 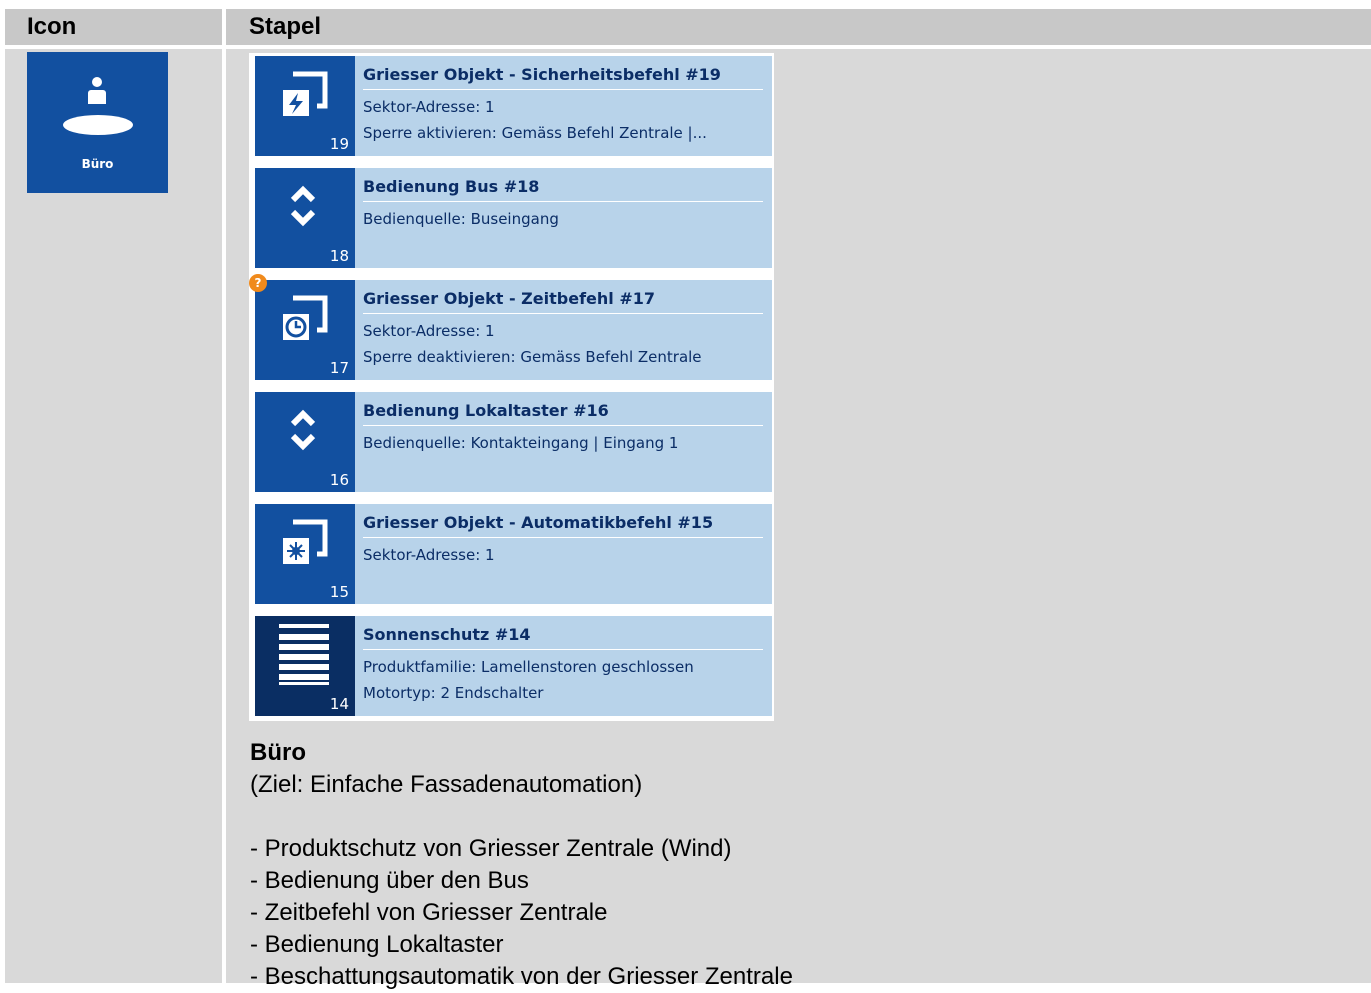 What do you see at coordinates (447, 634) in the screenshot?
I see `card-title: Sonnenschutz #14` at bounding box center [447, 634].